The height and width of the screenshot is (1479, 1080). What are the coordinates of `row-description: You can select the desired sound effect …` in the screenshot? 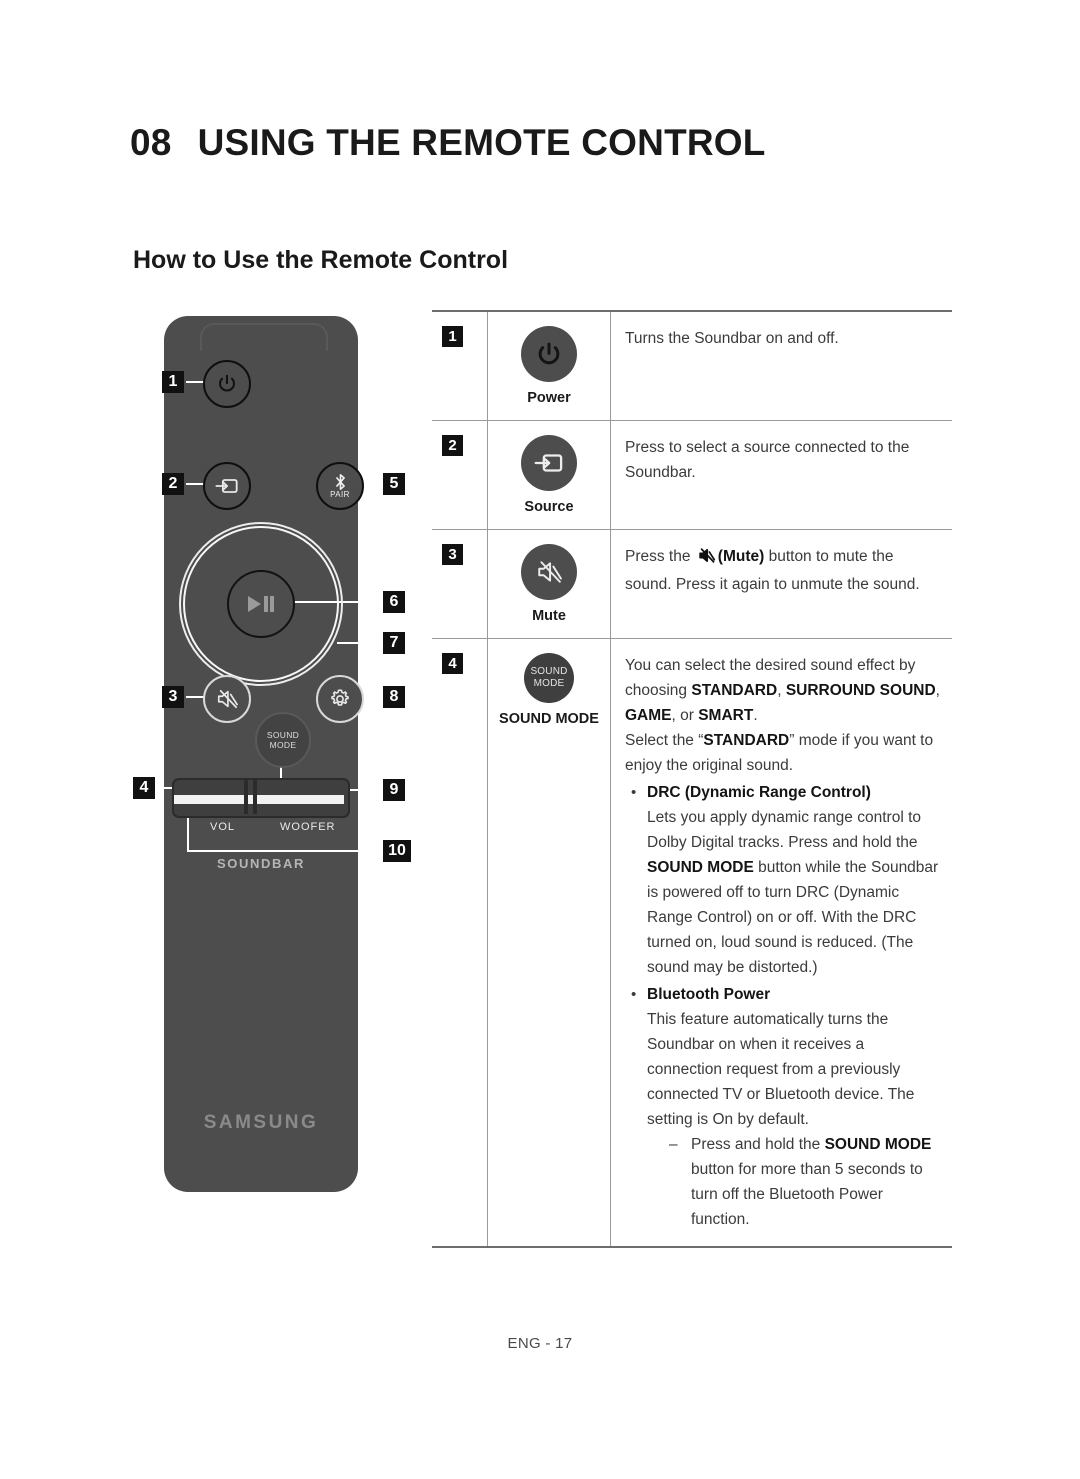 It's located at (783, 942).